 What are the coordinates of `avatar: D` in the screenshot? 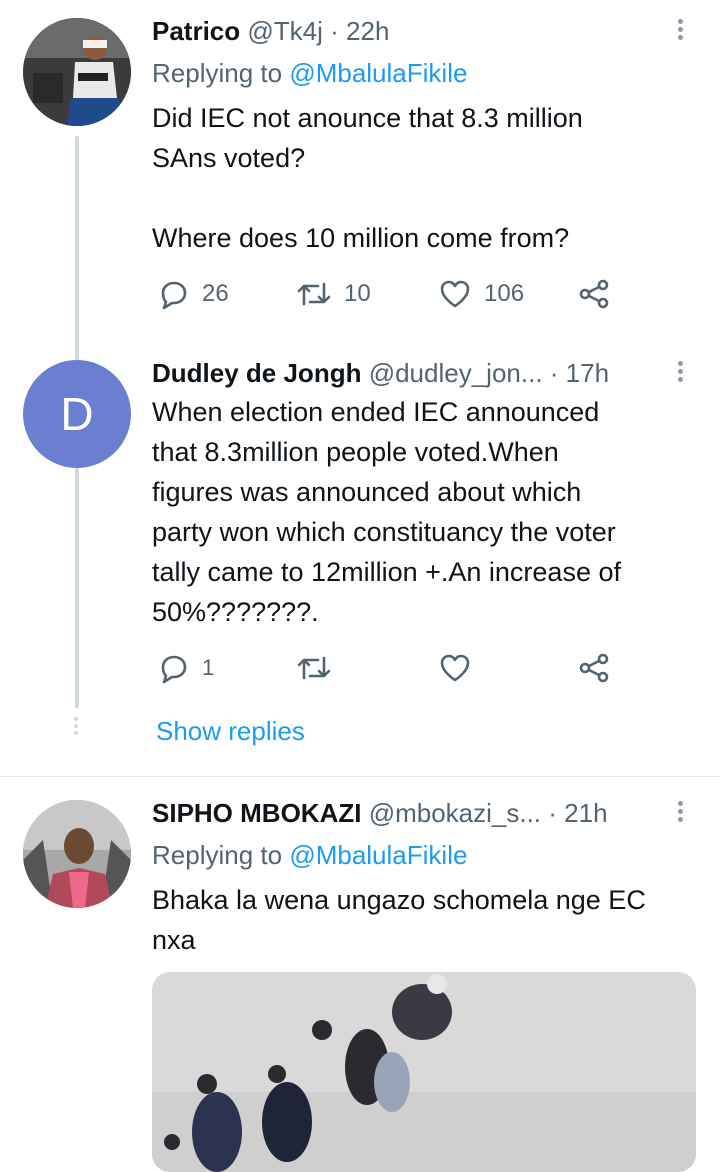 It's located at (77, 414).